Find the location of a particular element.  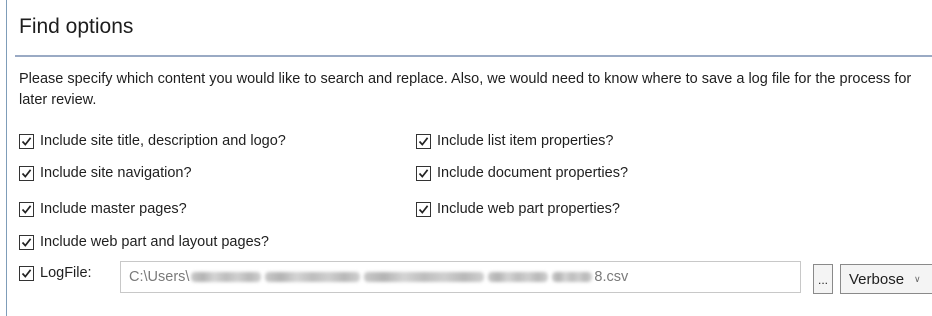

option-web-part-layout-pages: Include web part and layout pages? is located at coordinates (144, 242).